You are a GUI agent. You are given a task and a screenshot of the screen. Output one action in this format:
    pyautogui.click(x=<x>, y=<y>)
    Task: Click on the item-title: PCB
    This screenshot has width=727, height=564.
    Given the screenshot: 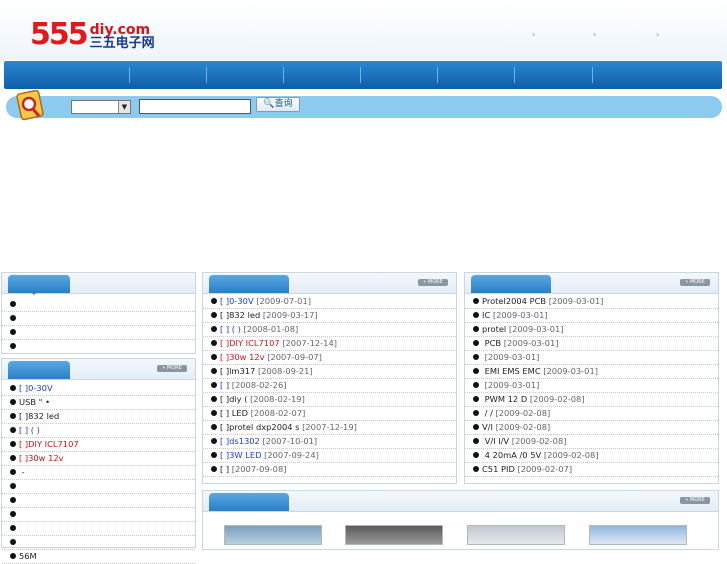 What is the action you would take?
    pyautogui.click(x=492, y=343)
    